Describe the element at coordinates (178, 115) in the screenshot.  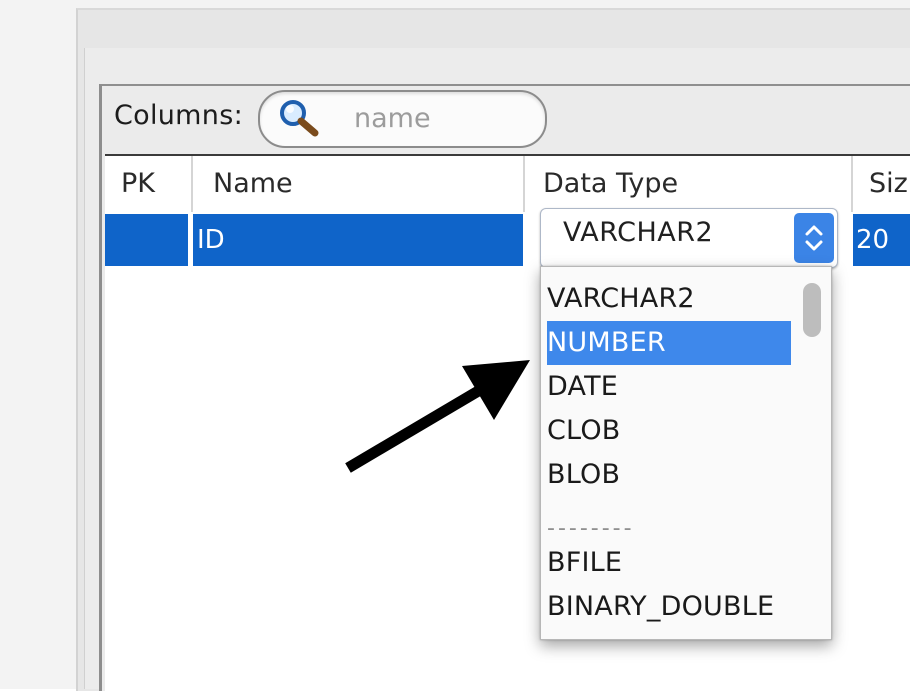
I see `columns-label: Columns:` at that location.